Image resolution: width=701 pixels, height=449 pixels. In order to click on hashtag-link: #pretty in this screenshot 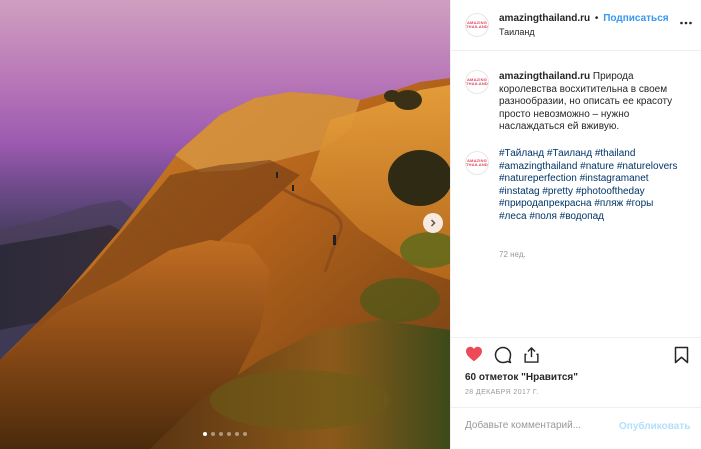, I will do `click(558, 191)`.